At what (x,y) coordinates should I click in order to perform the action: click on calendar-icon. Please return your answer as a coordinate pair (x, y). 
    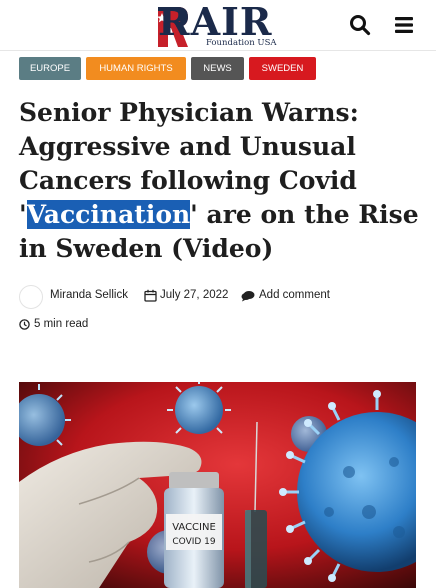
    Looking at the image, I should click on (150, 295).